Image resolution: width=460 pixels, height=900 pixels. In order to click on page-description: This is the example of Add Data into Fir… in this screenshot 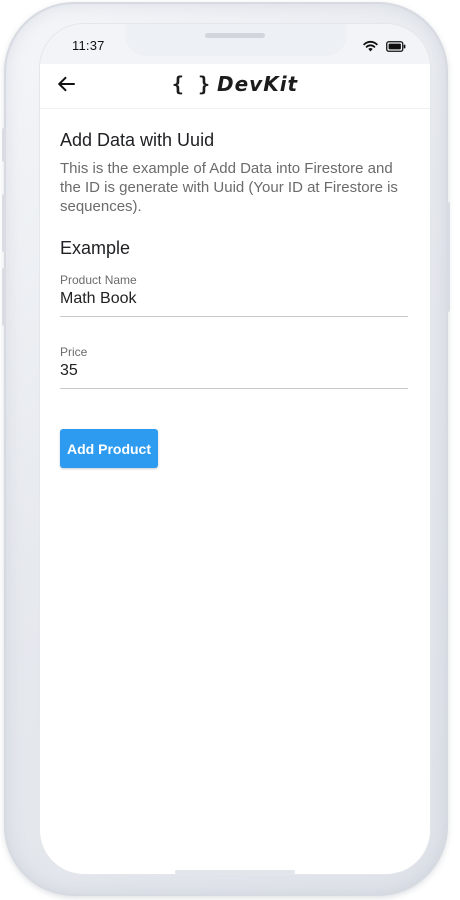, I will do `click(229, 187)`.